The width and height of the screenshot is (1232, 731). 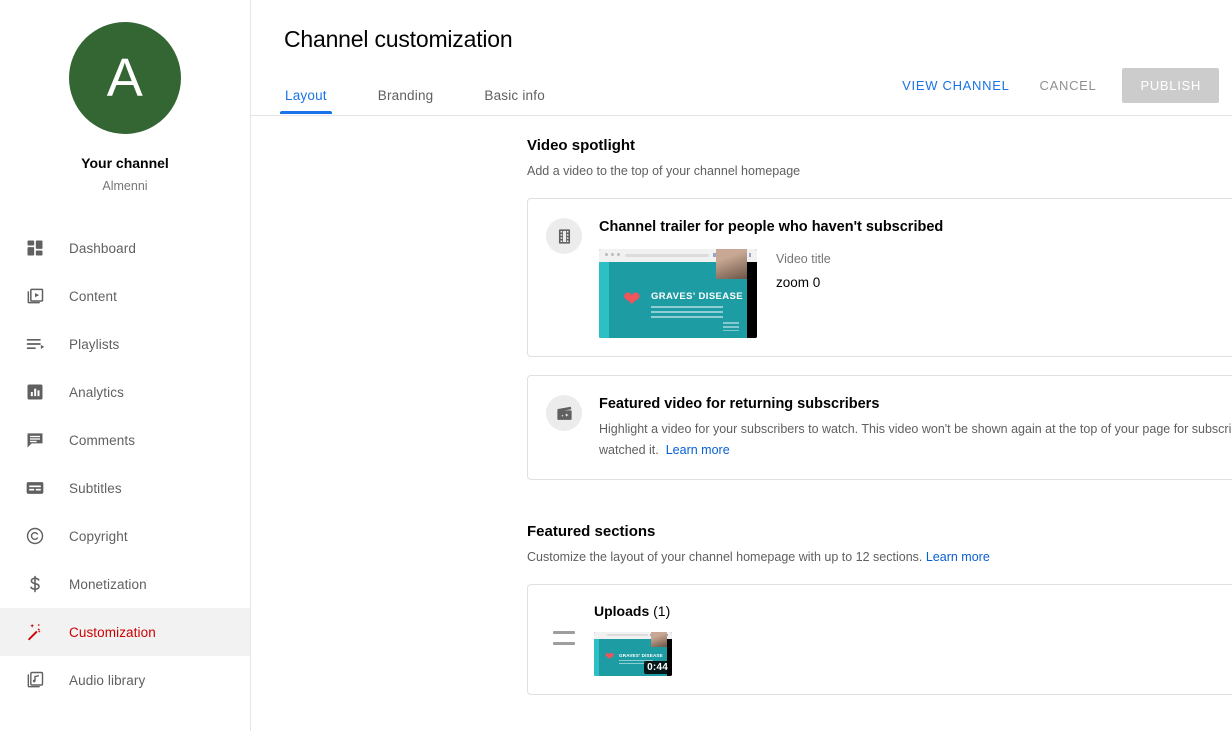 What do you see at coordinates (125, 186) in the screenshot?
I see `channel-handle: Almenni` at bounding box center [125, 186].